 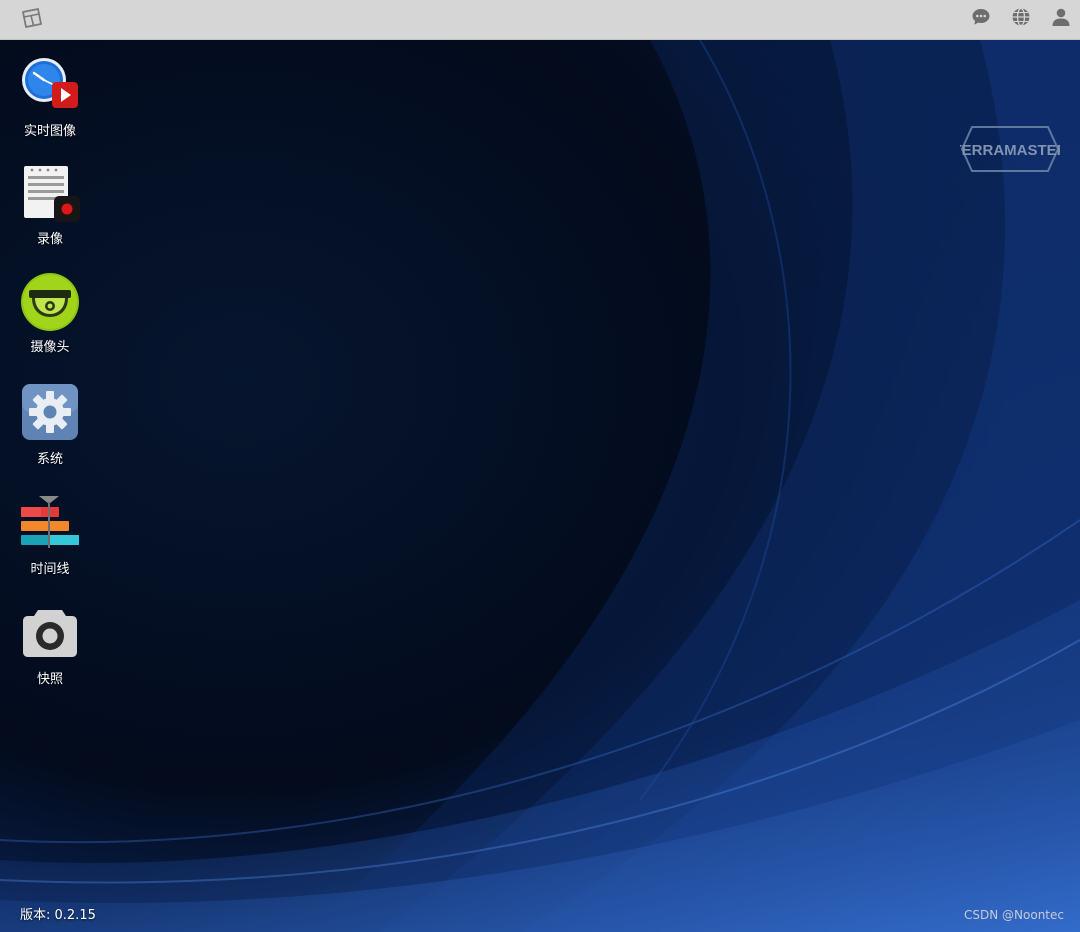 I want to click on live-view-icon, so click(x=50, y=86).